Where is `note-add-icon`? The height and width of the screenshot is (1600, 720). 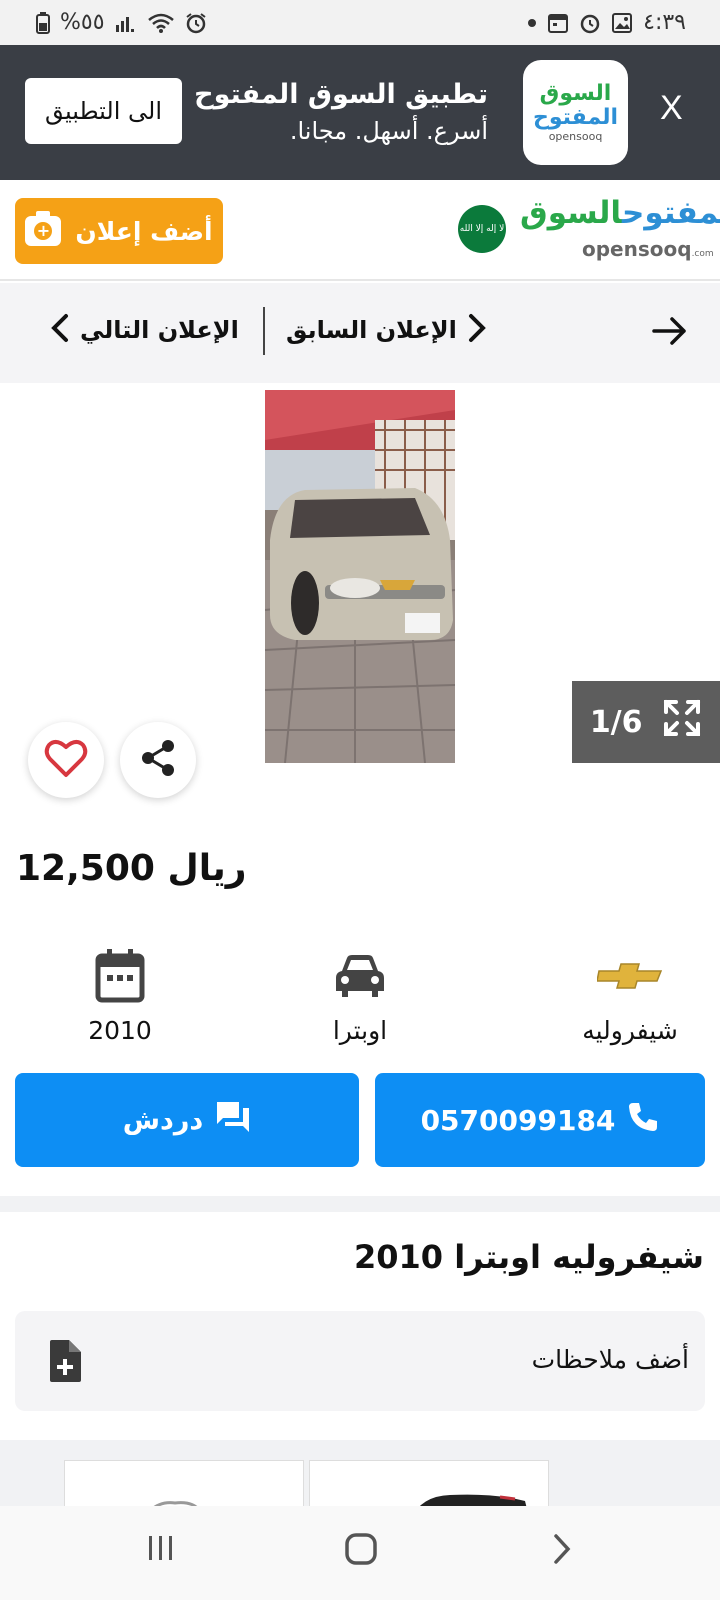
note-add-icon is located at coordinates (65, 1363).